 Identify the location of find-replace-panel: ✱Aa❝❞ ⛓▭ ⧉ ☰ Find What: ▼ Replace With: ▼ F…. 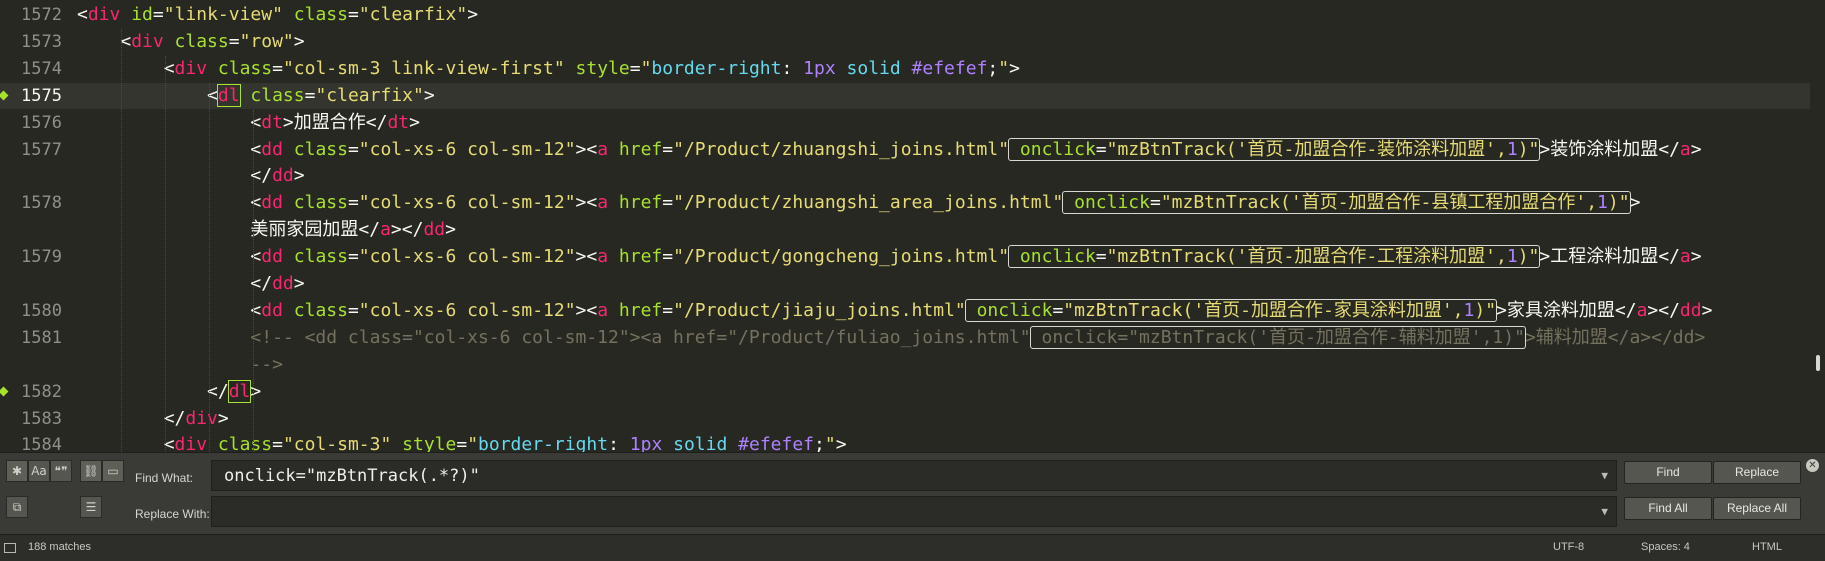
(912, 493).